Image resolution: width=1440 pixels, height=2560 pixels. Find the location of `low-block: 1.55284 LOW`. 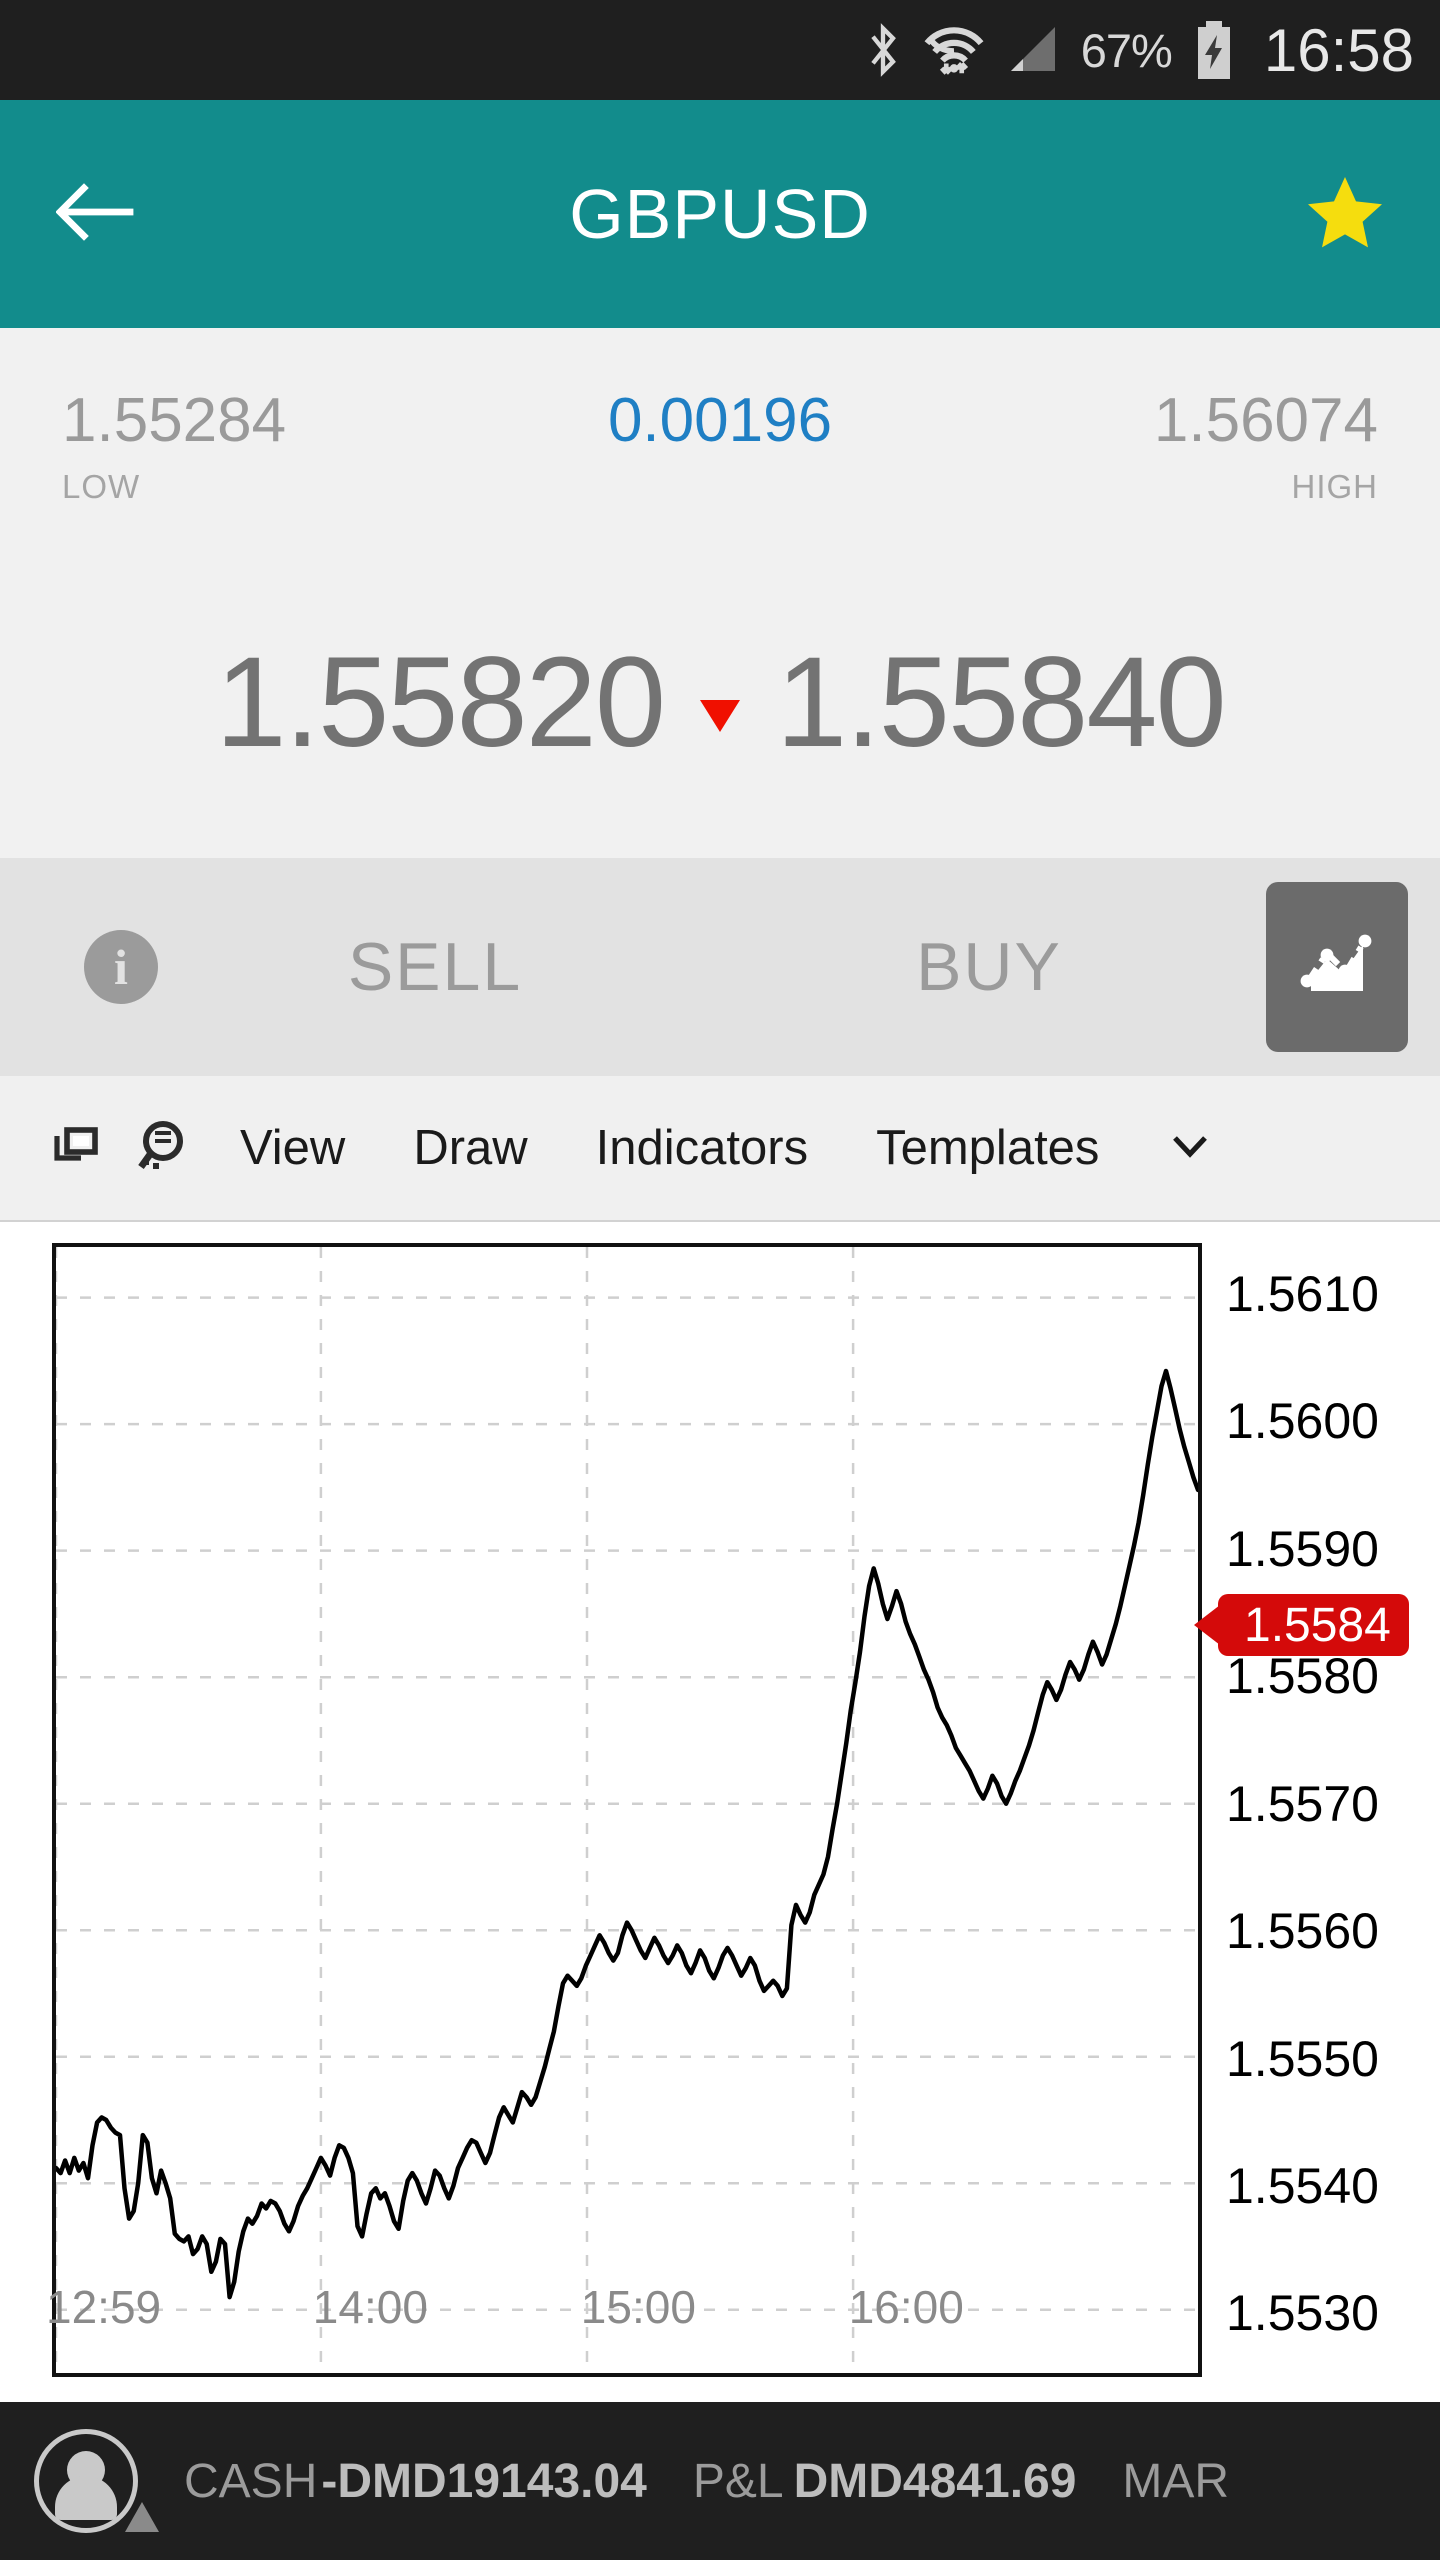

low-block: 1.55284 LOW is located at coordinates (174, 448).